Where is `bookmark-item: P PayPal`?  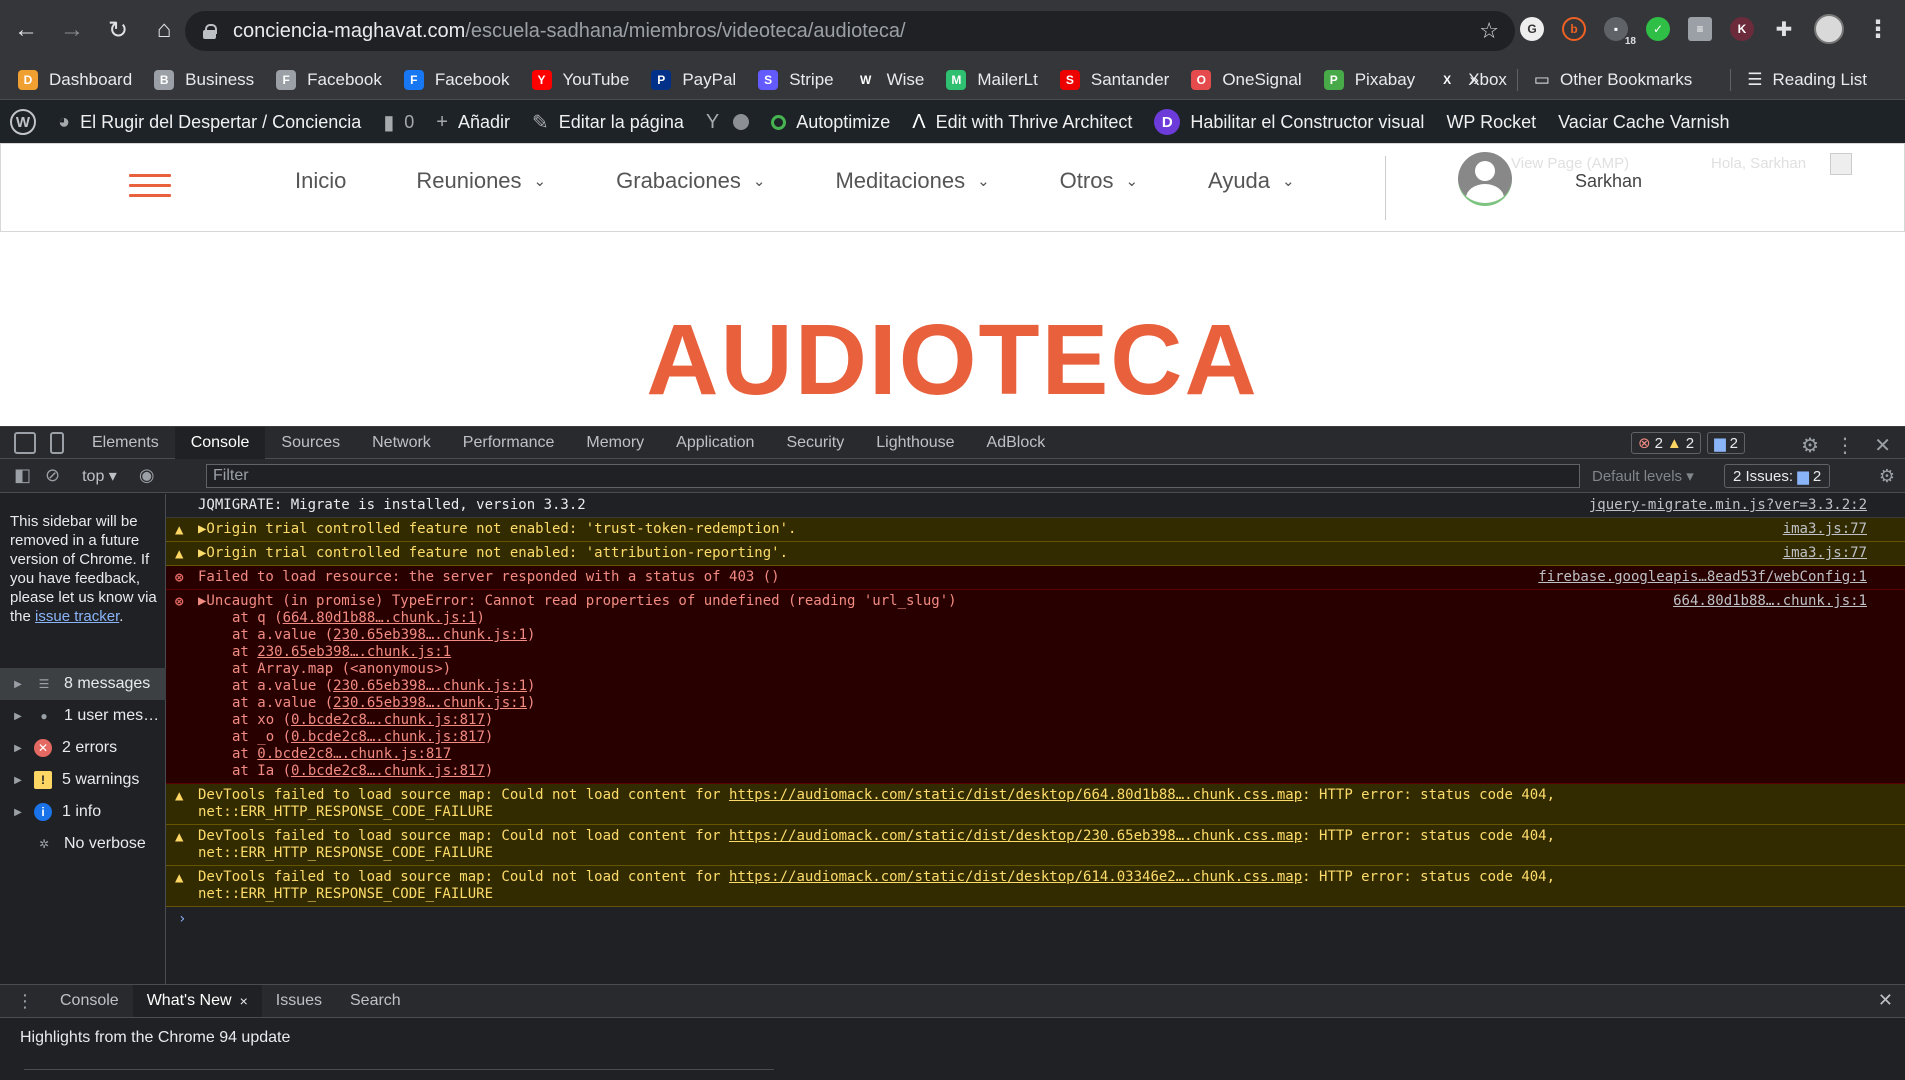
bookmark-item: P PayPal is located at coordinates (693, 79).